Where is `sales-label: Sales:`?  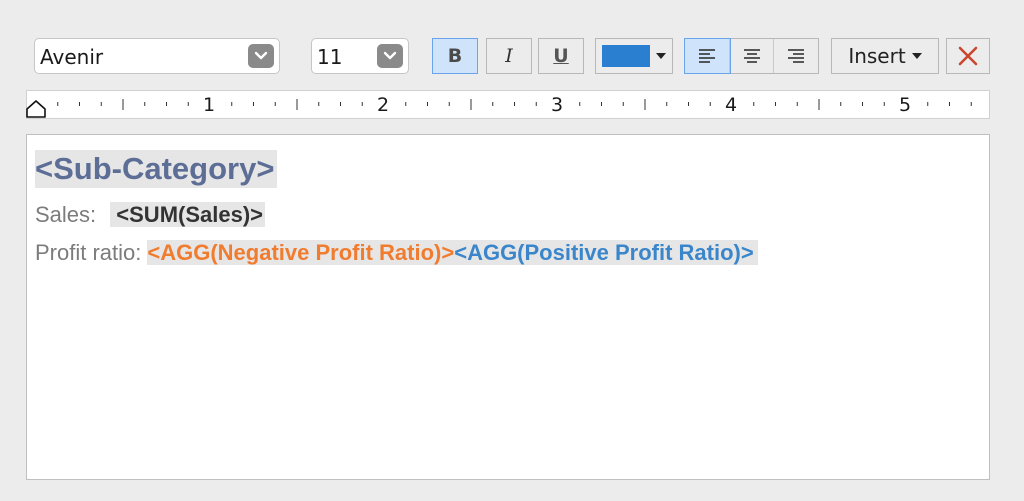 sales-label: Sales: is located at coordinates (66, 214).